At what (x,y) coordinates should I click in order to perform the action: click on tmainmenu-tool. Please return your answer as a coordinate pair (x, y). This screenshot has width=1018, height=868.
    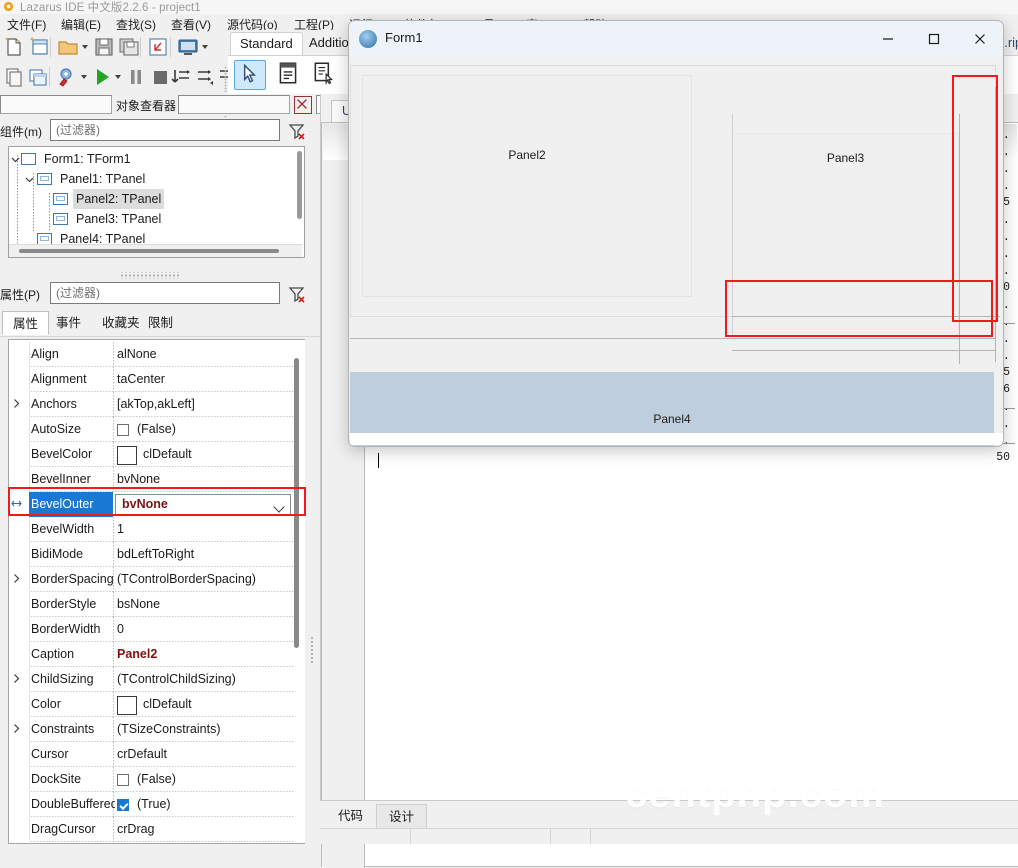
    Looking at the image, I should click on (289, 74).